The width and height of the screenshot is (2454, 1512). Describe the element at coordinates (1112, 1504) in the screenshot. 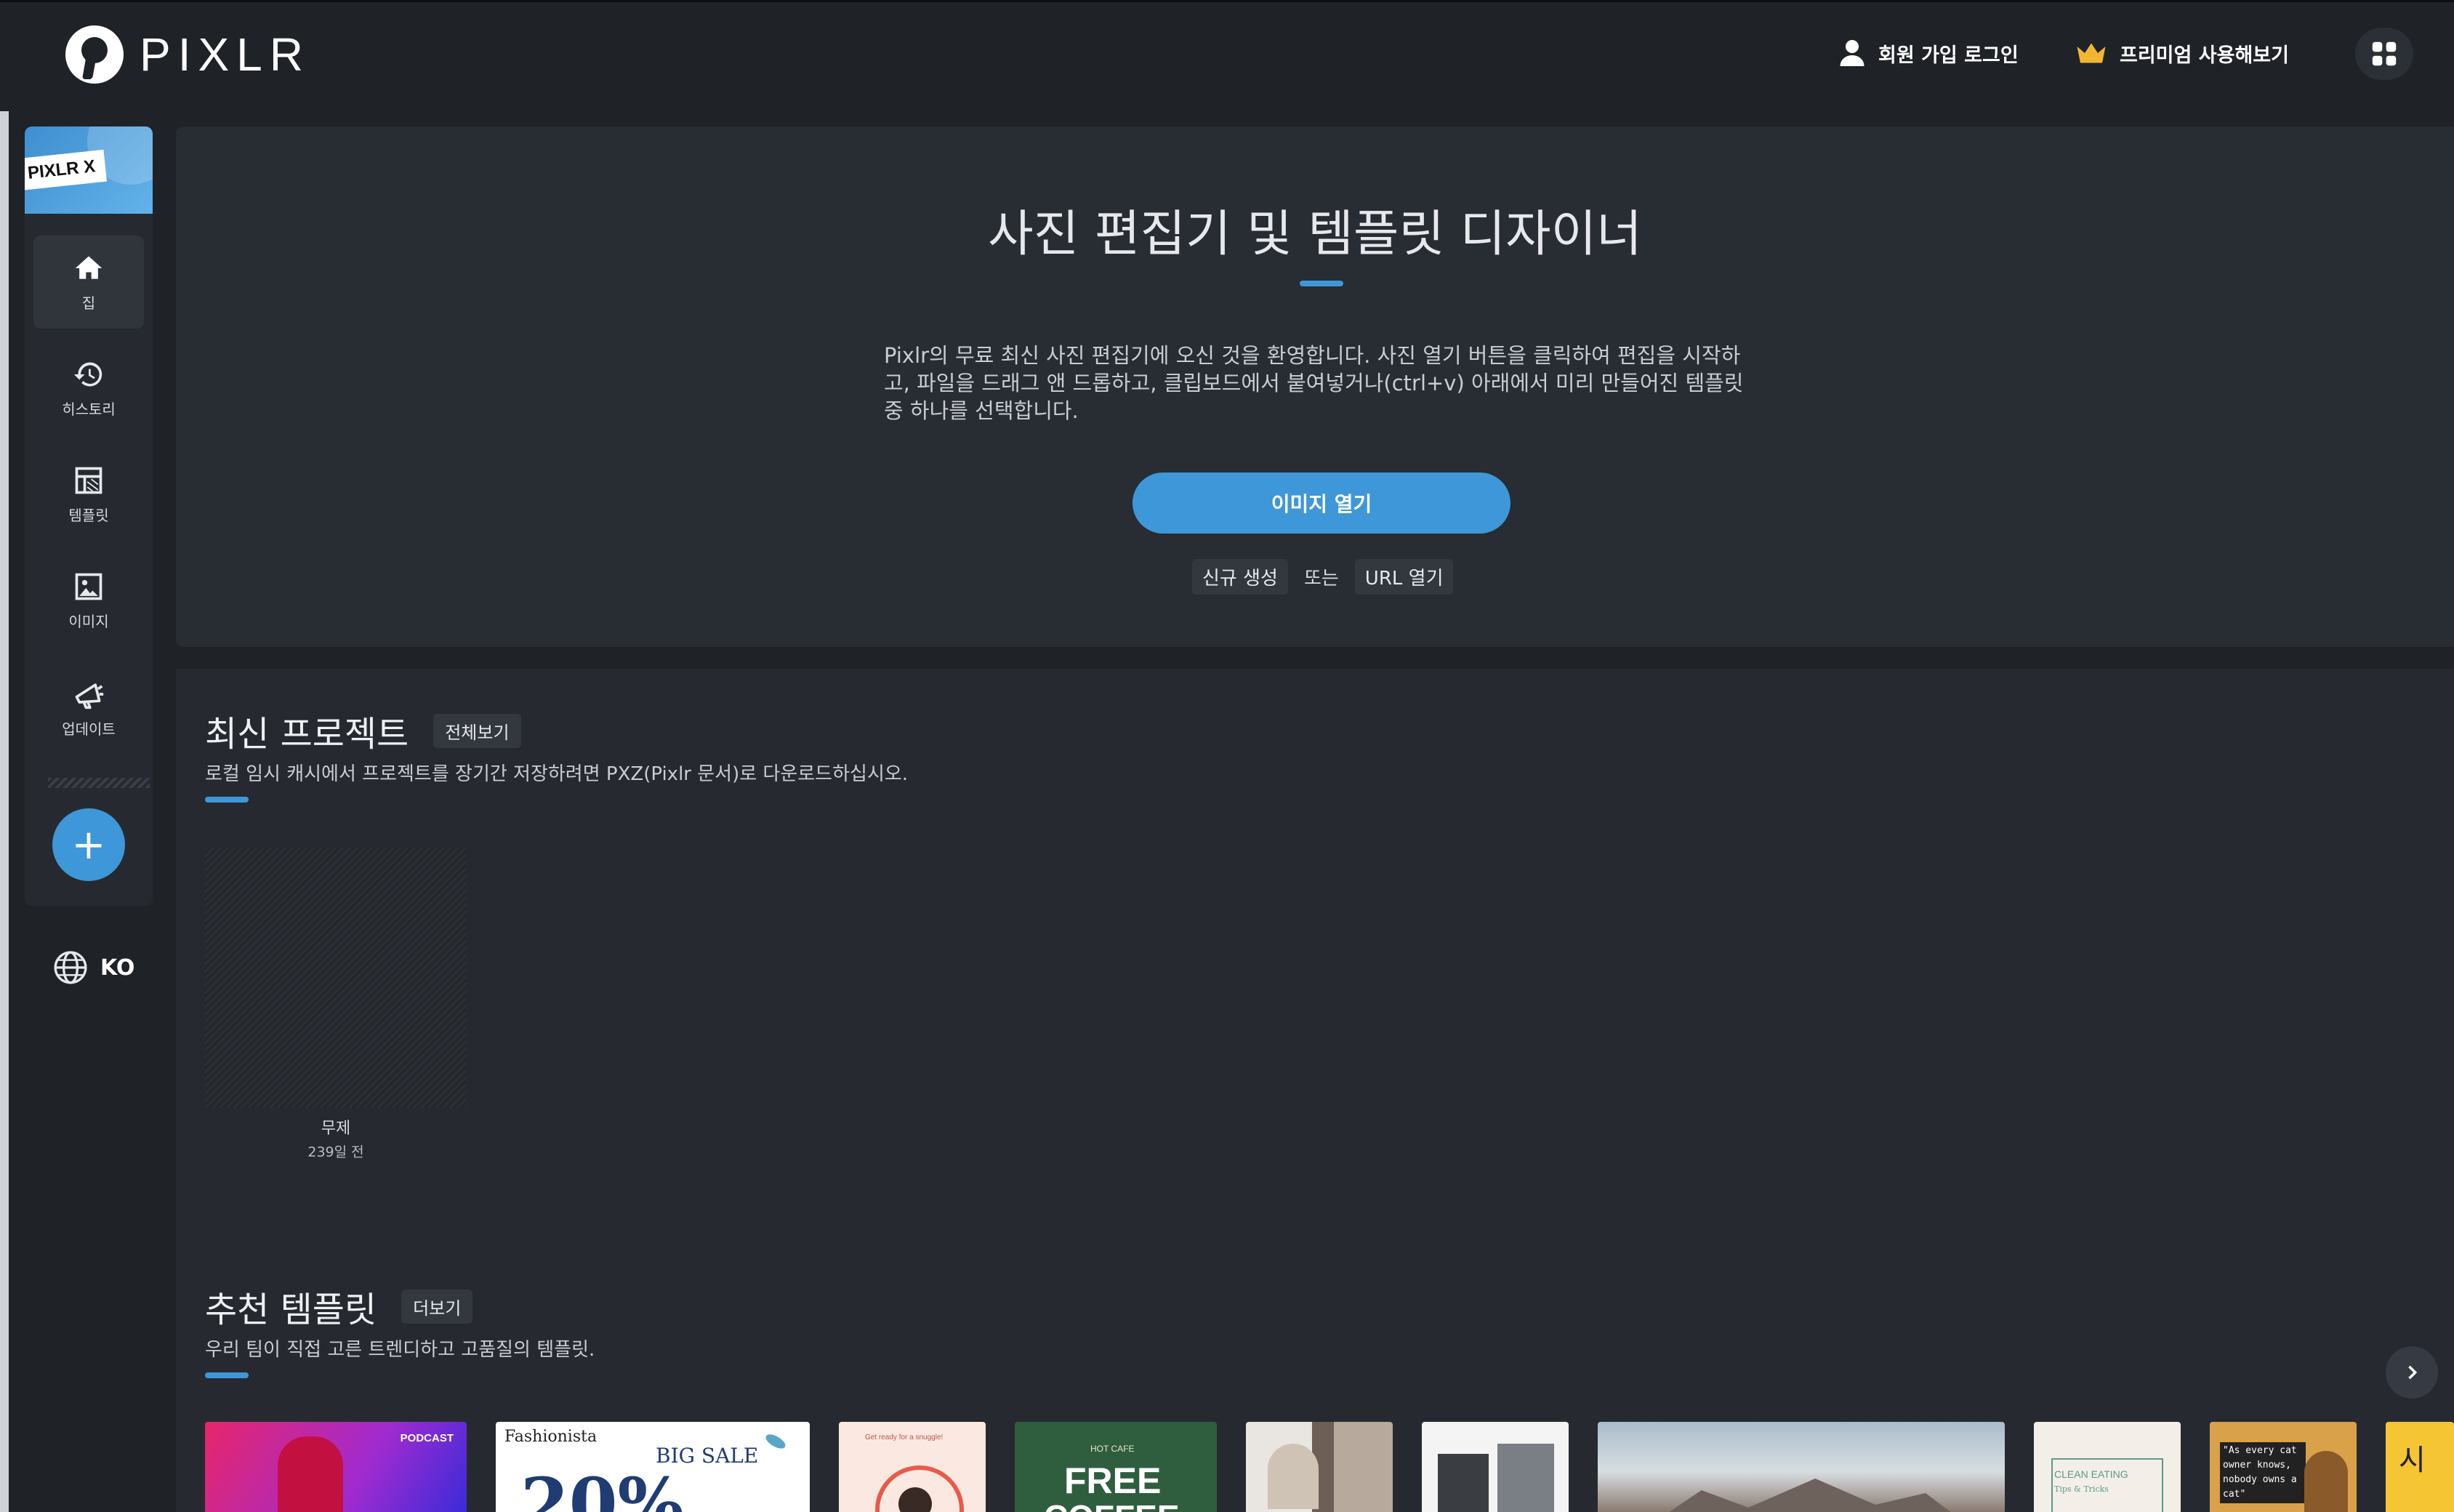

I see `template-caption: COFFEE` at that location.